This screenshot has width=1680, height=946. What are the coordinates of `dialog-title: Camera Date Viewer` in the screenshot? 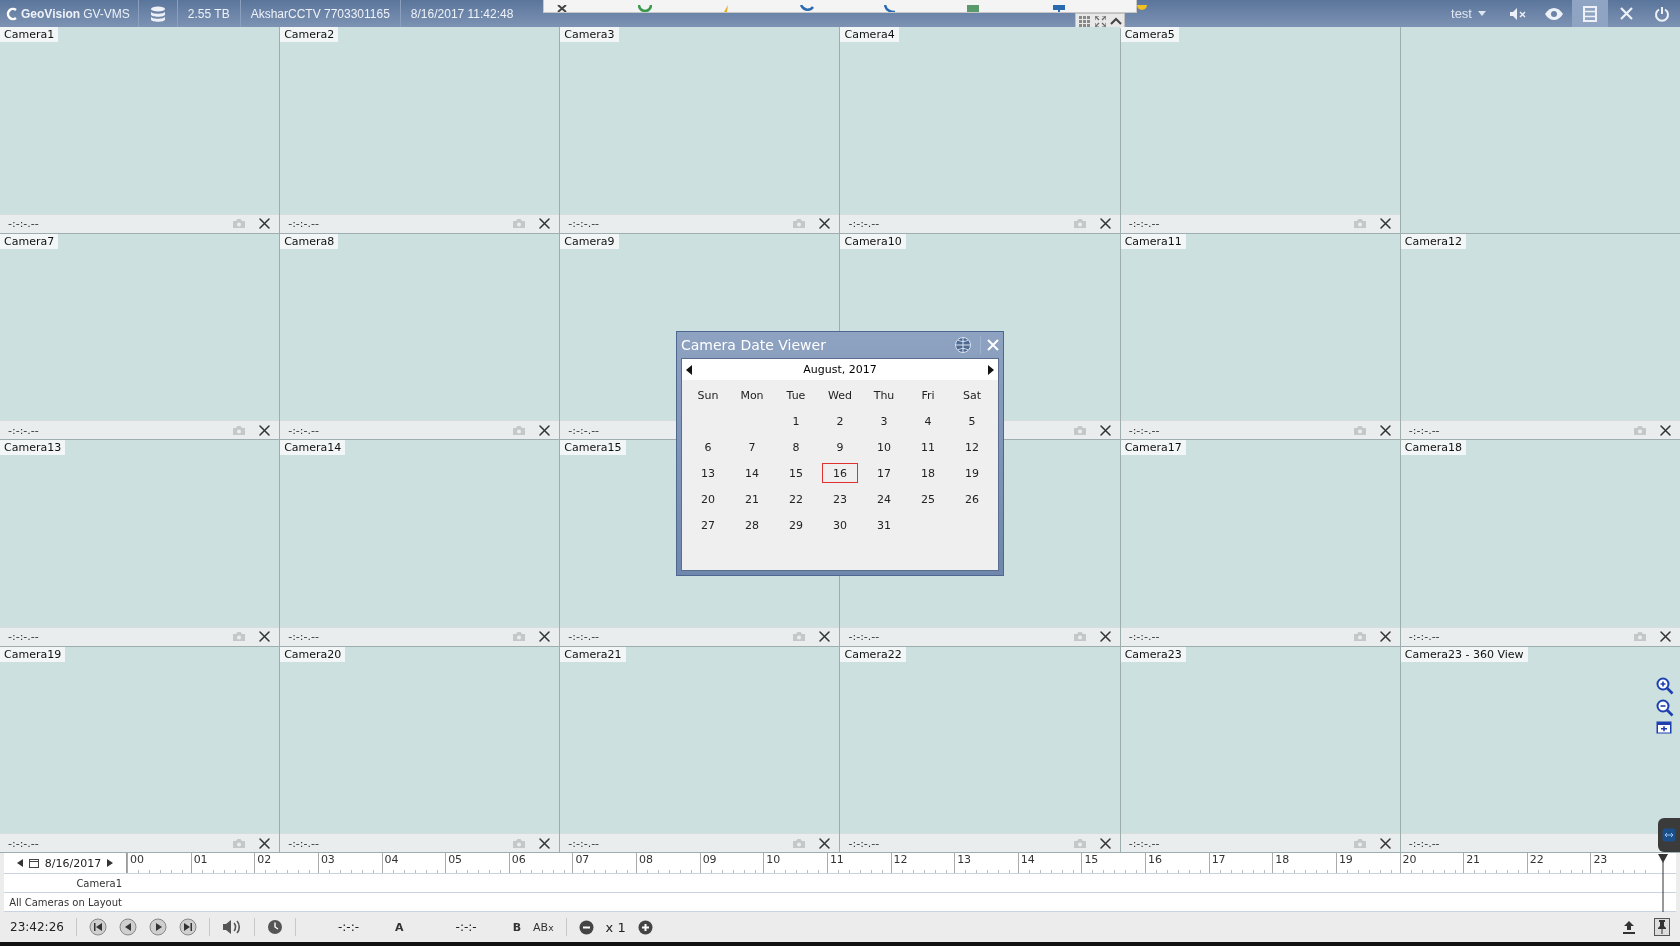 It's located at (754, 345).